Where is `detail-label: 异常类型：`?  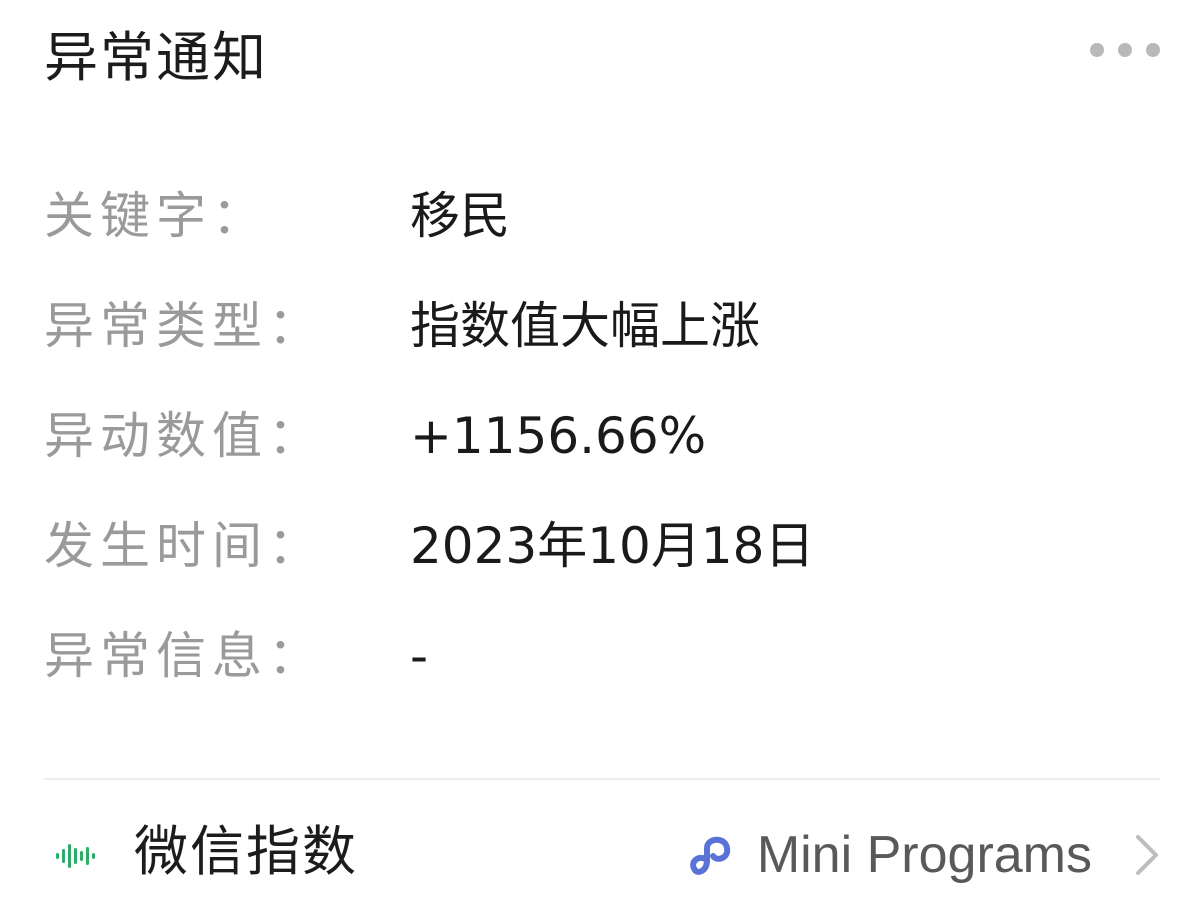 detail-label: 异常类型： is located at coordinates (184, 326).